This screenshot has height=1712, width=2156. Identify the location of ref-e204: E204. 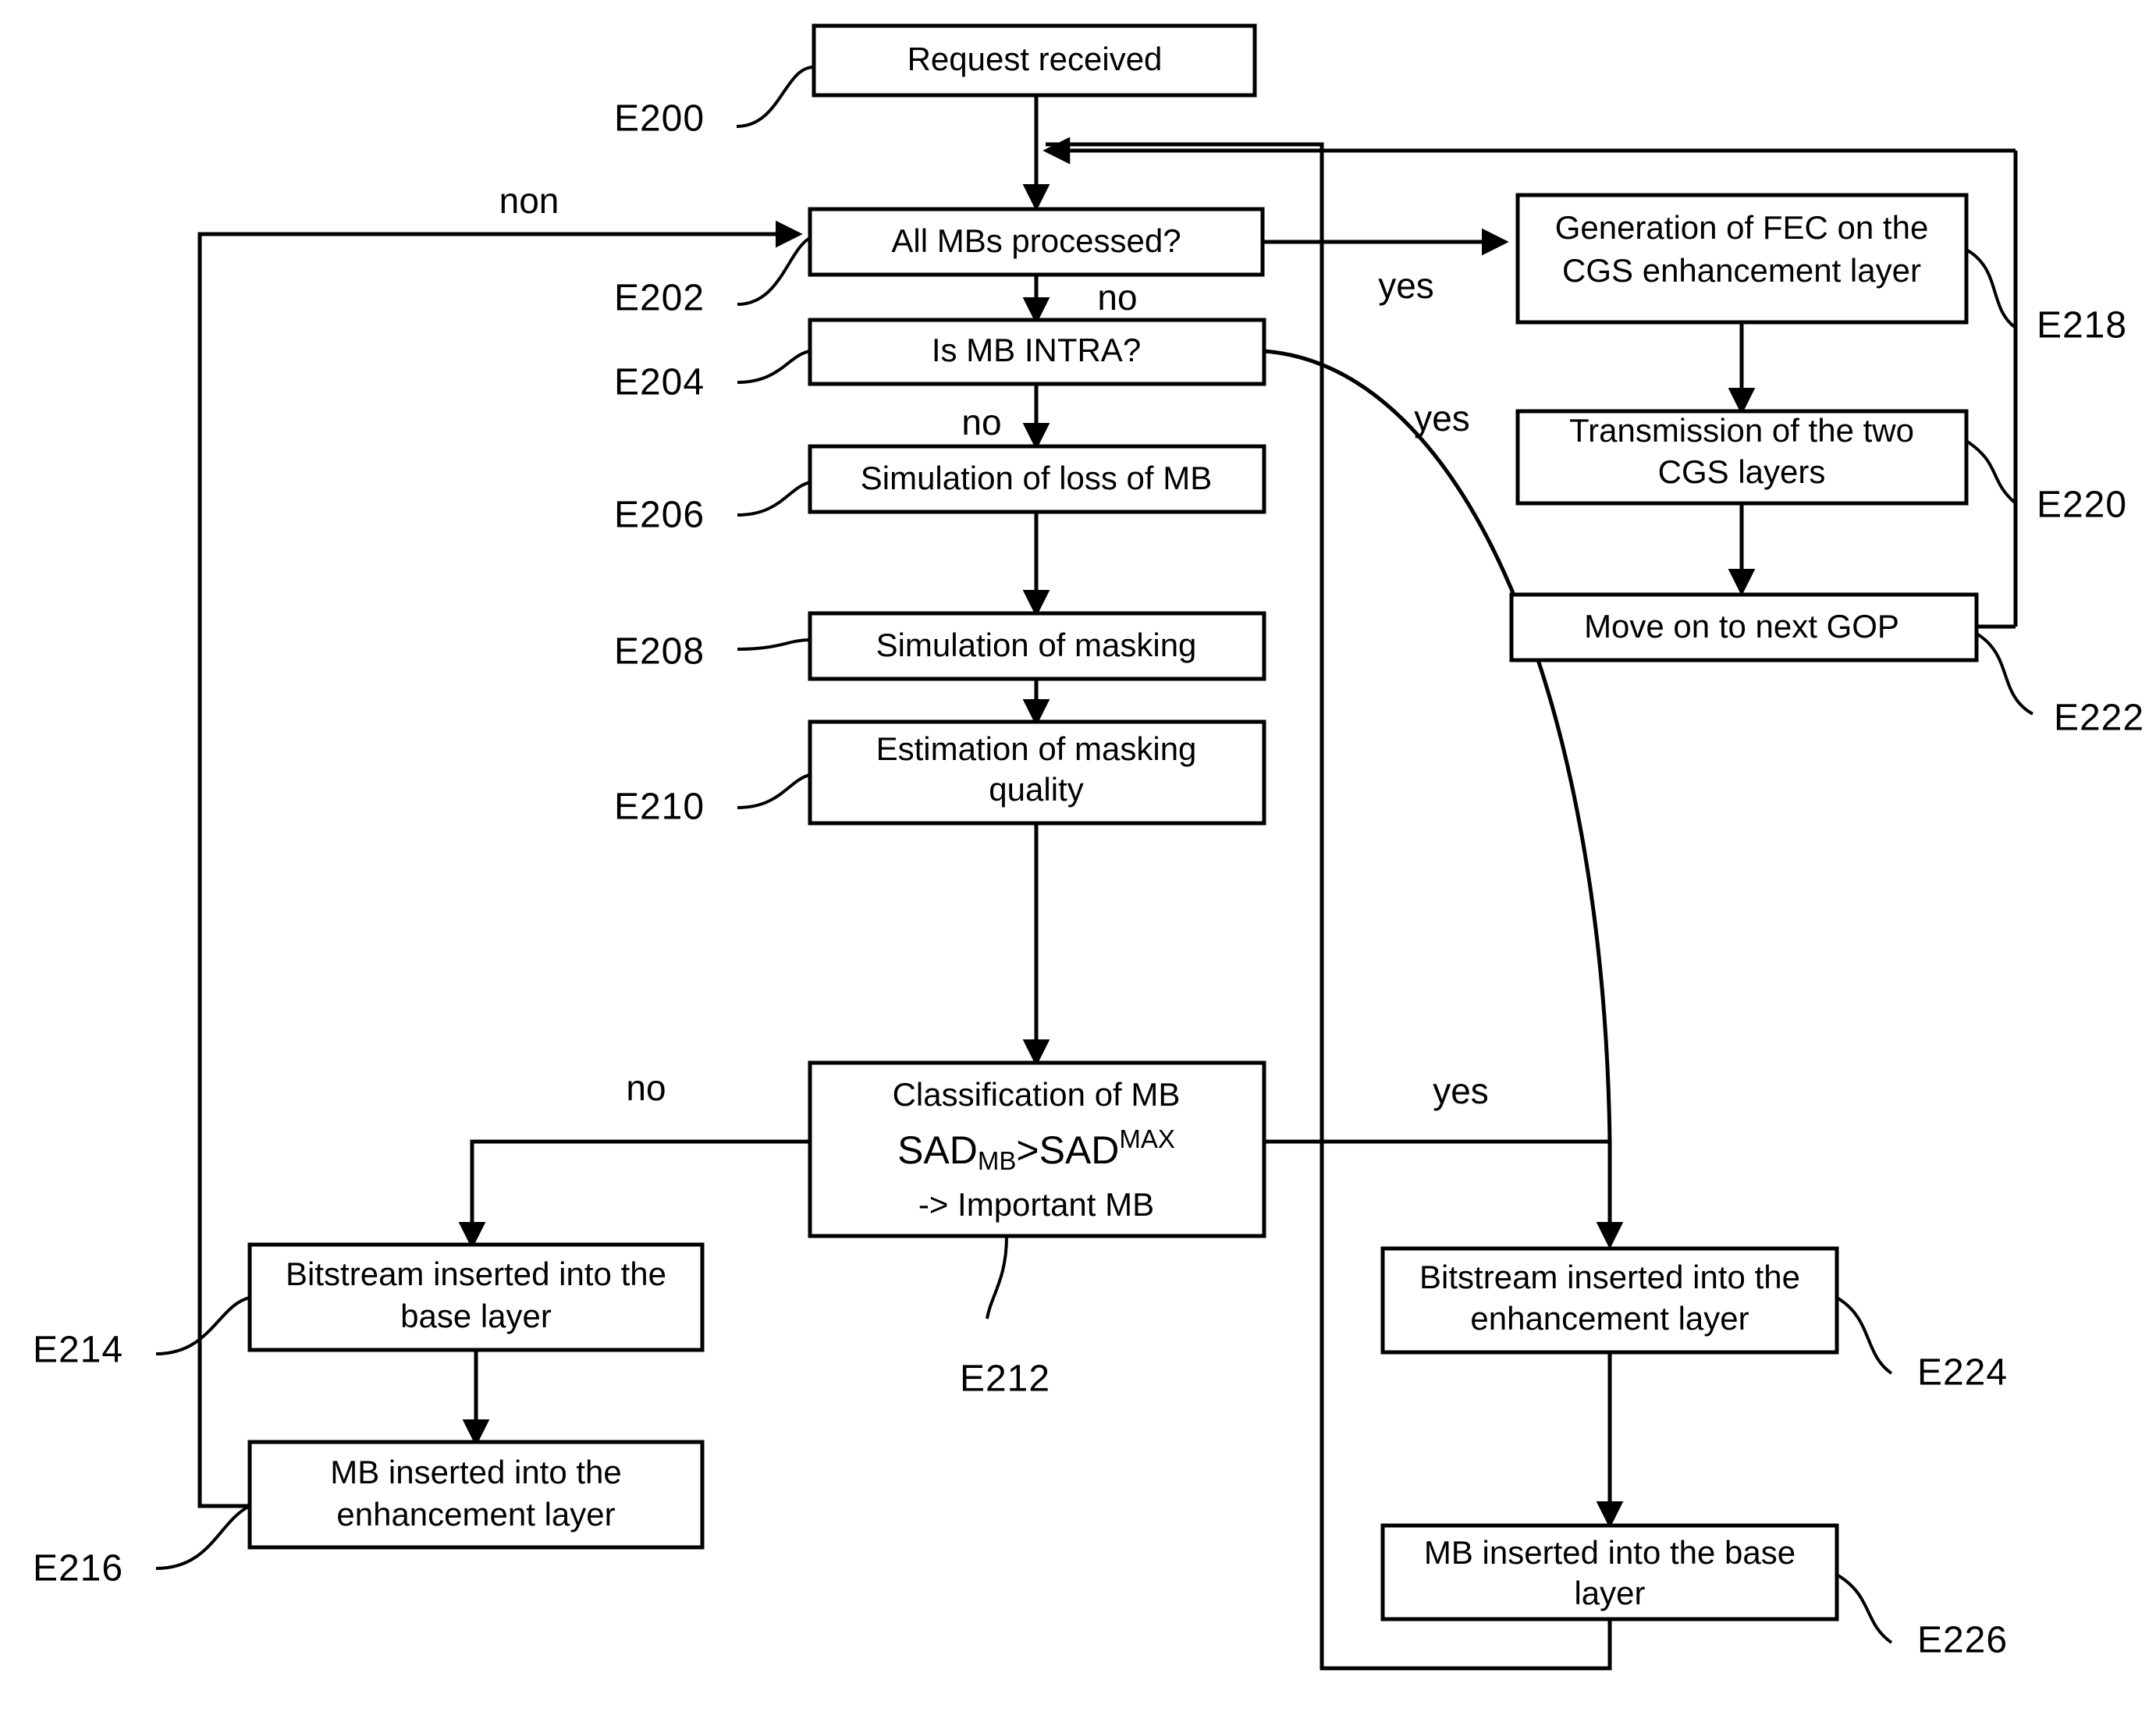
(659, 382).